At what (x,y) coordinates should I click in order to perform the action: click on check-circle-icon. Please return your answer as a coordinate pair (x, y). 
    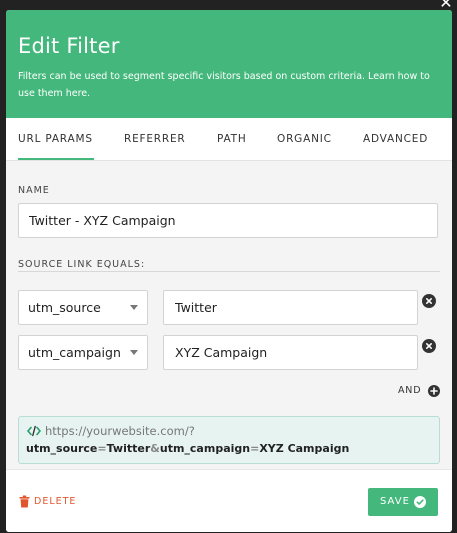
    Looking at the image, I should click on (420, 502).